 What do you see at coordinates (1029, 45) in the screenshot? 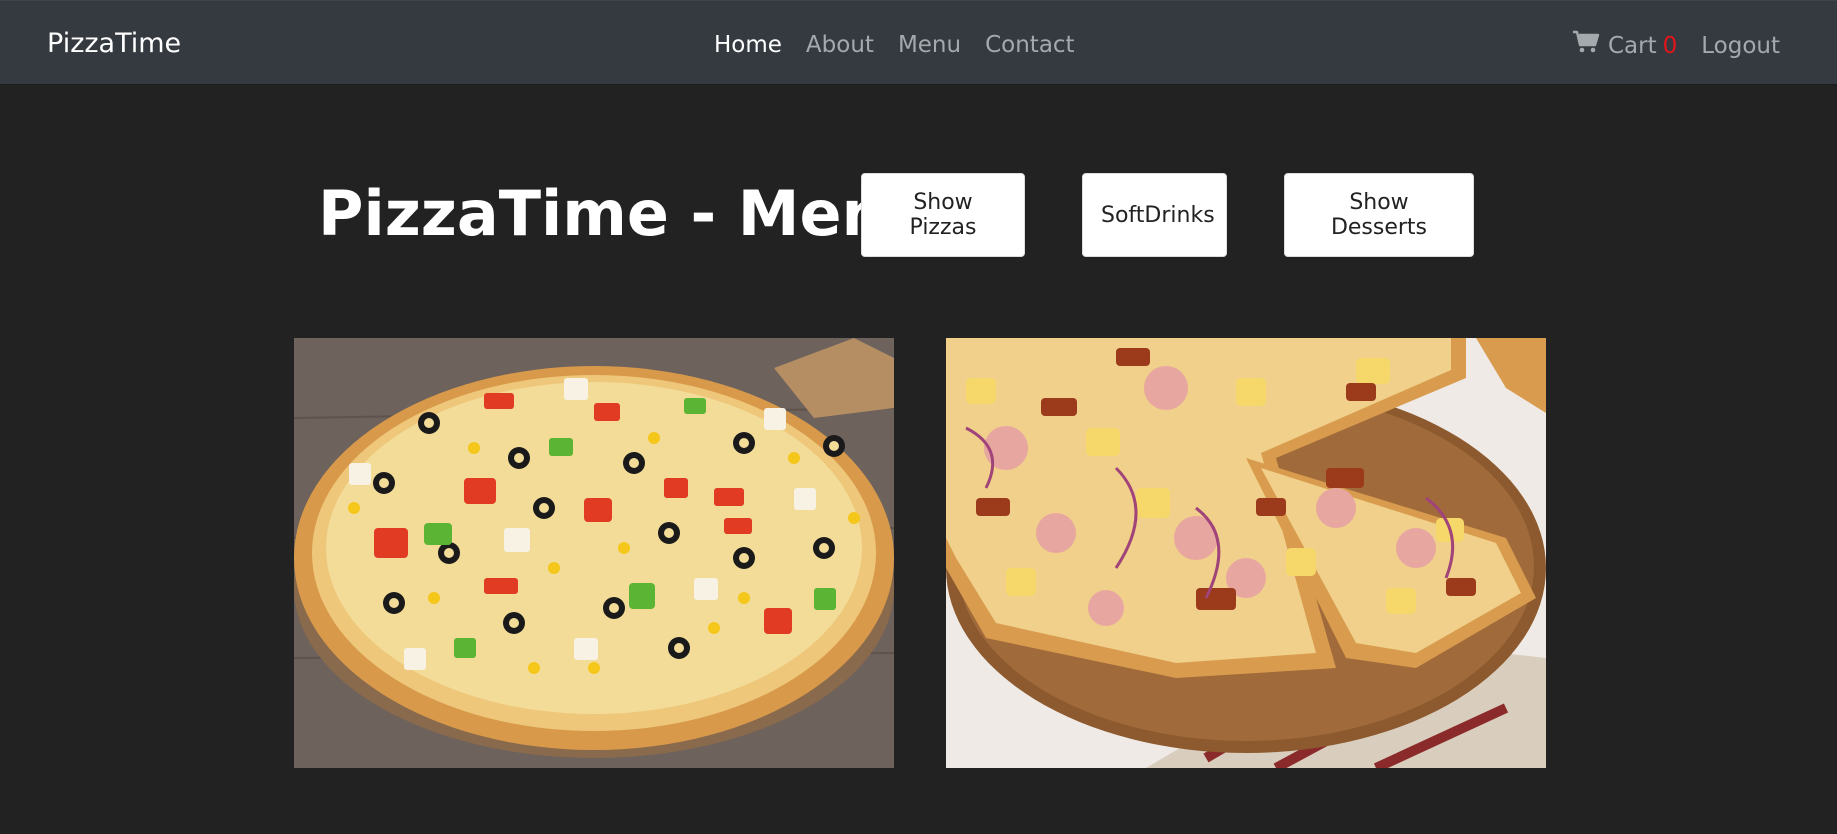
I see `nav-link-contact: Contact` at bounding box center [1029, 45].